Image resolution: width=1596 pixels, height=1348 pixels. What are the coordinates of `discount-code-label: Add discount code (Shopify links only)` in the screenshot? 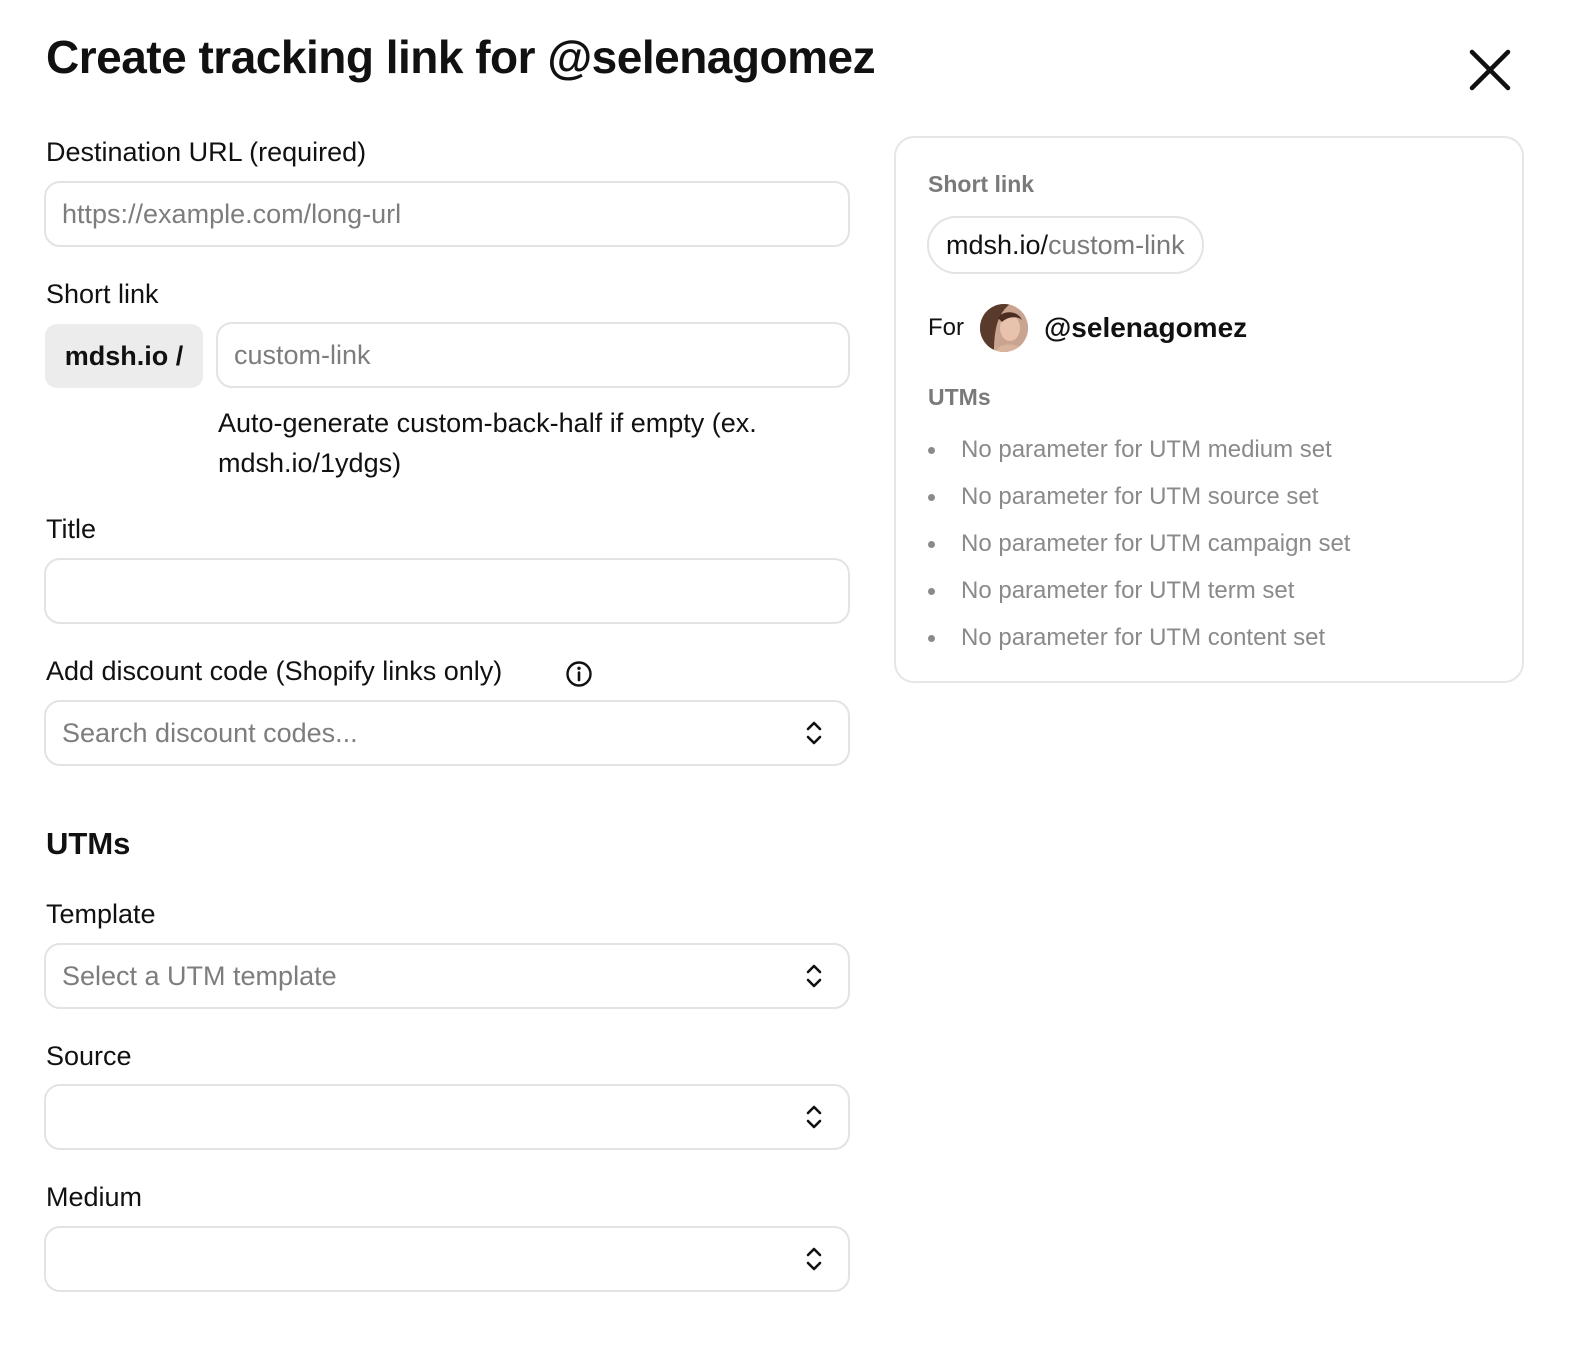 It's located at (274, 671).